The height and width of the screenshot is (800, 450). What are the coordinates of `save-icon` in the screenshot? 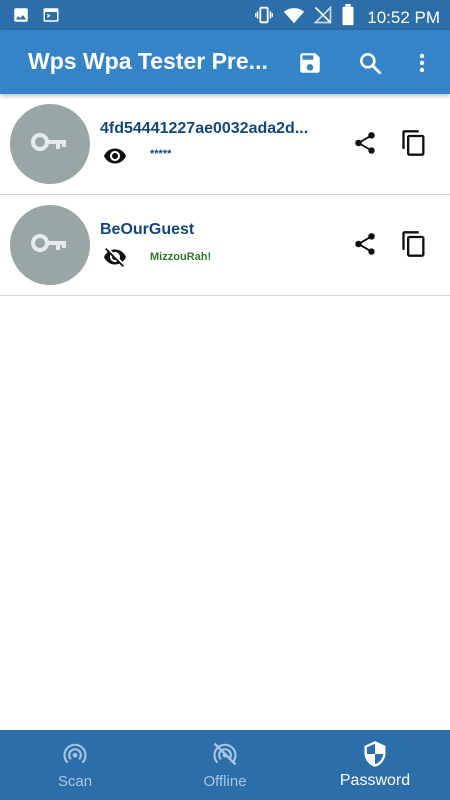 It's located at (310, 63).